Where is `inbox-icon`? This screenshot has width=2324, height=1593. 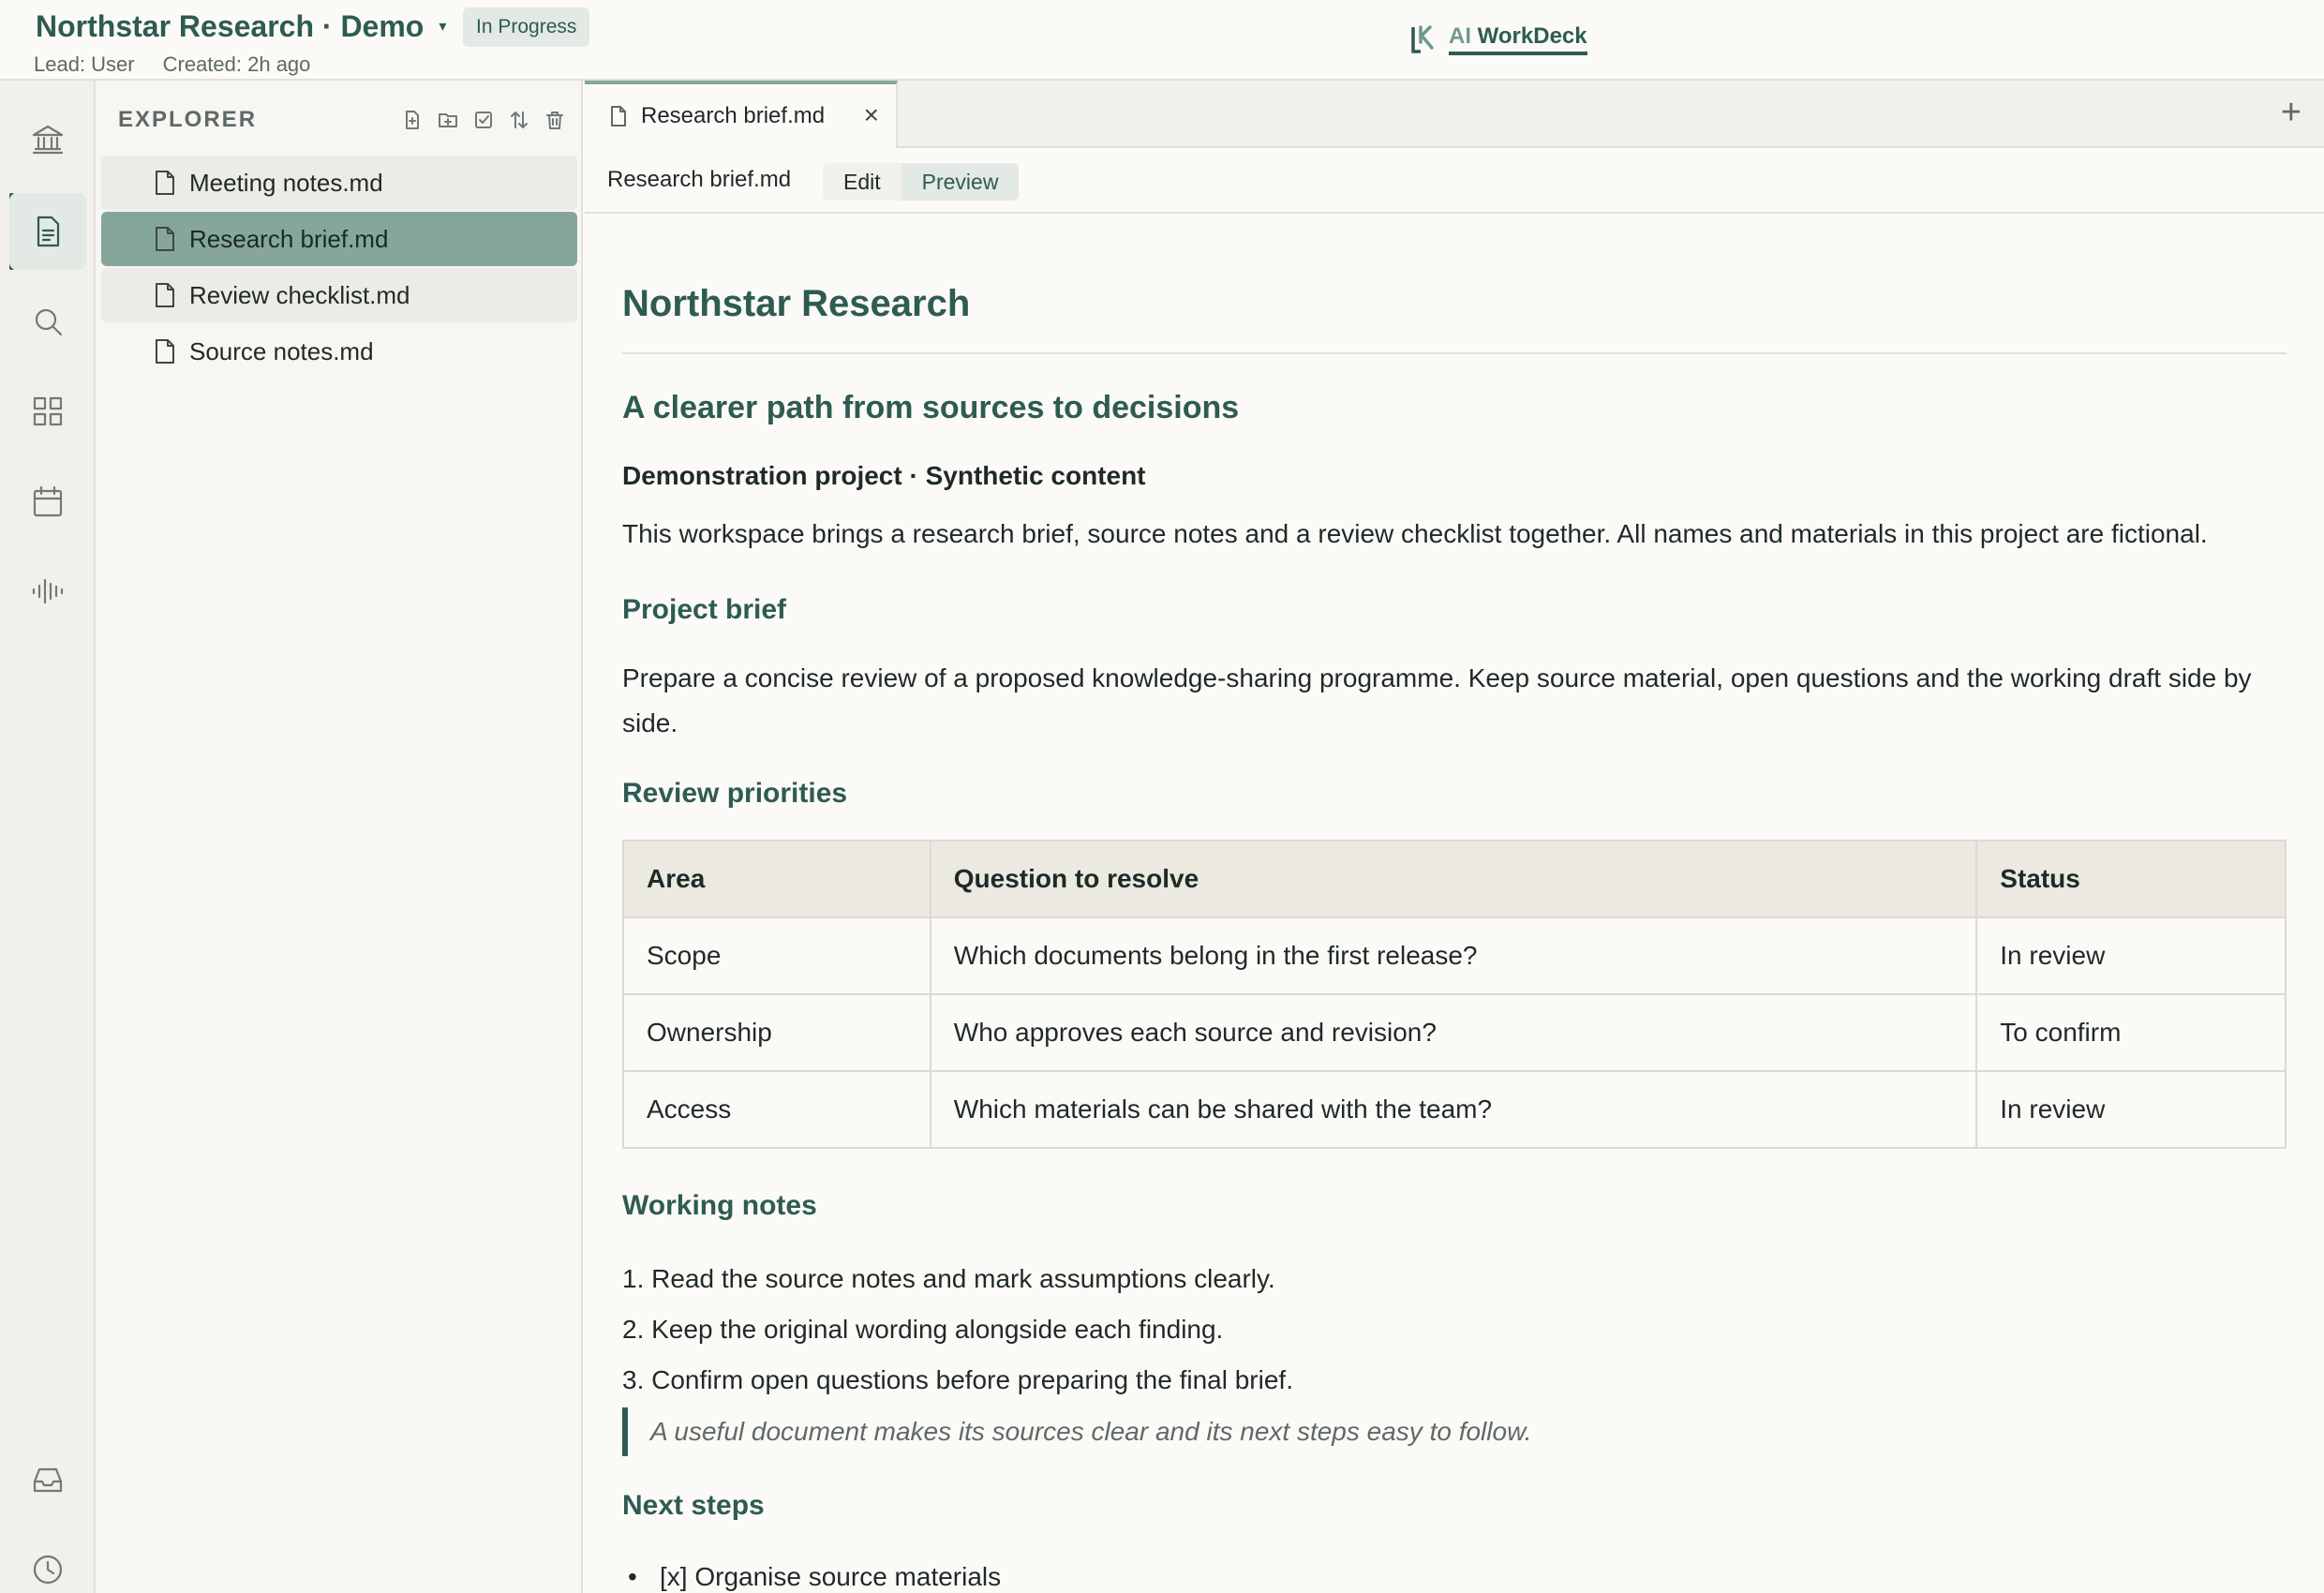 inbox-icon is located at coordinates (47, 1479).